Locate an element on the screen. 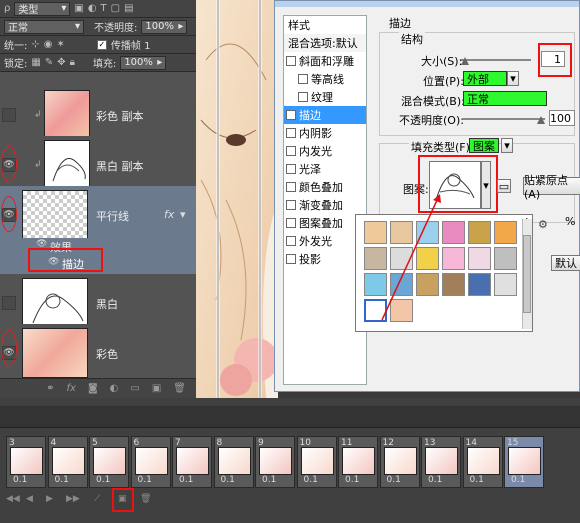 The image size is (580, 523). timeline-frame: 7 0.1 is located at coordinates (192, 462).